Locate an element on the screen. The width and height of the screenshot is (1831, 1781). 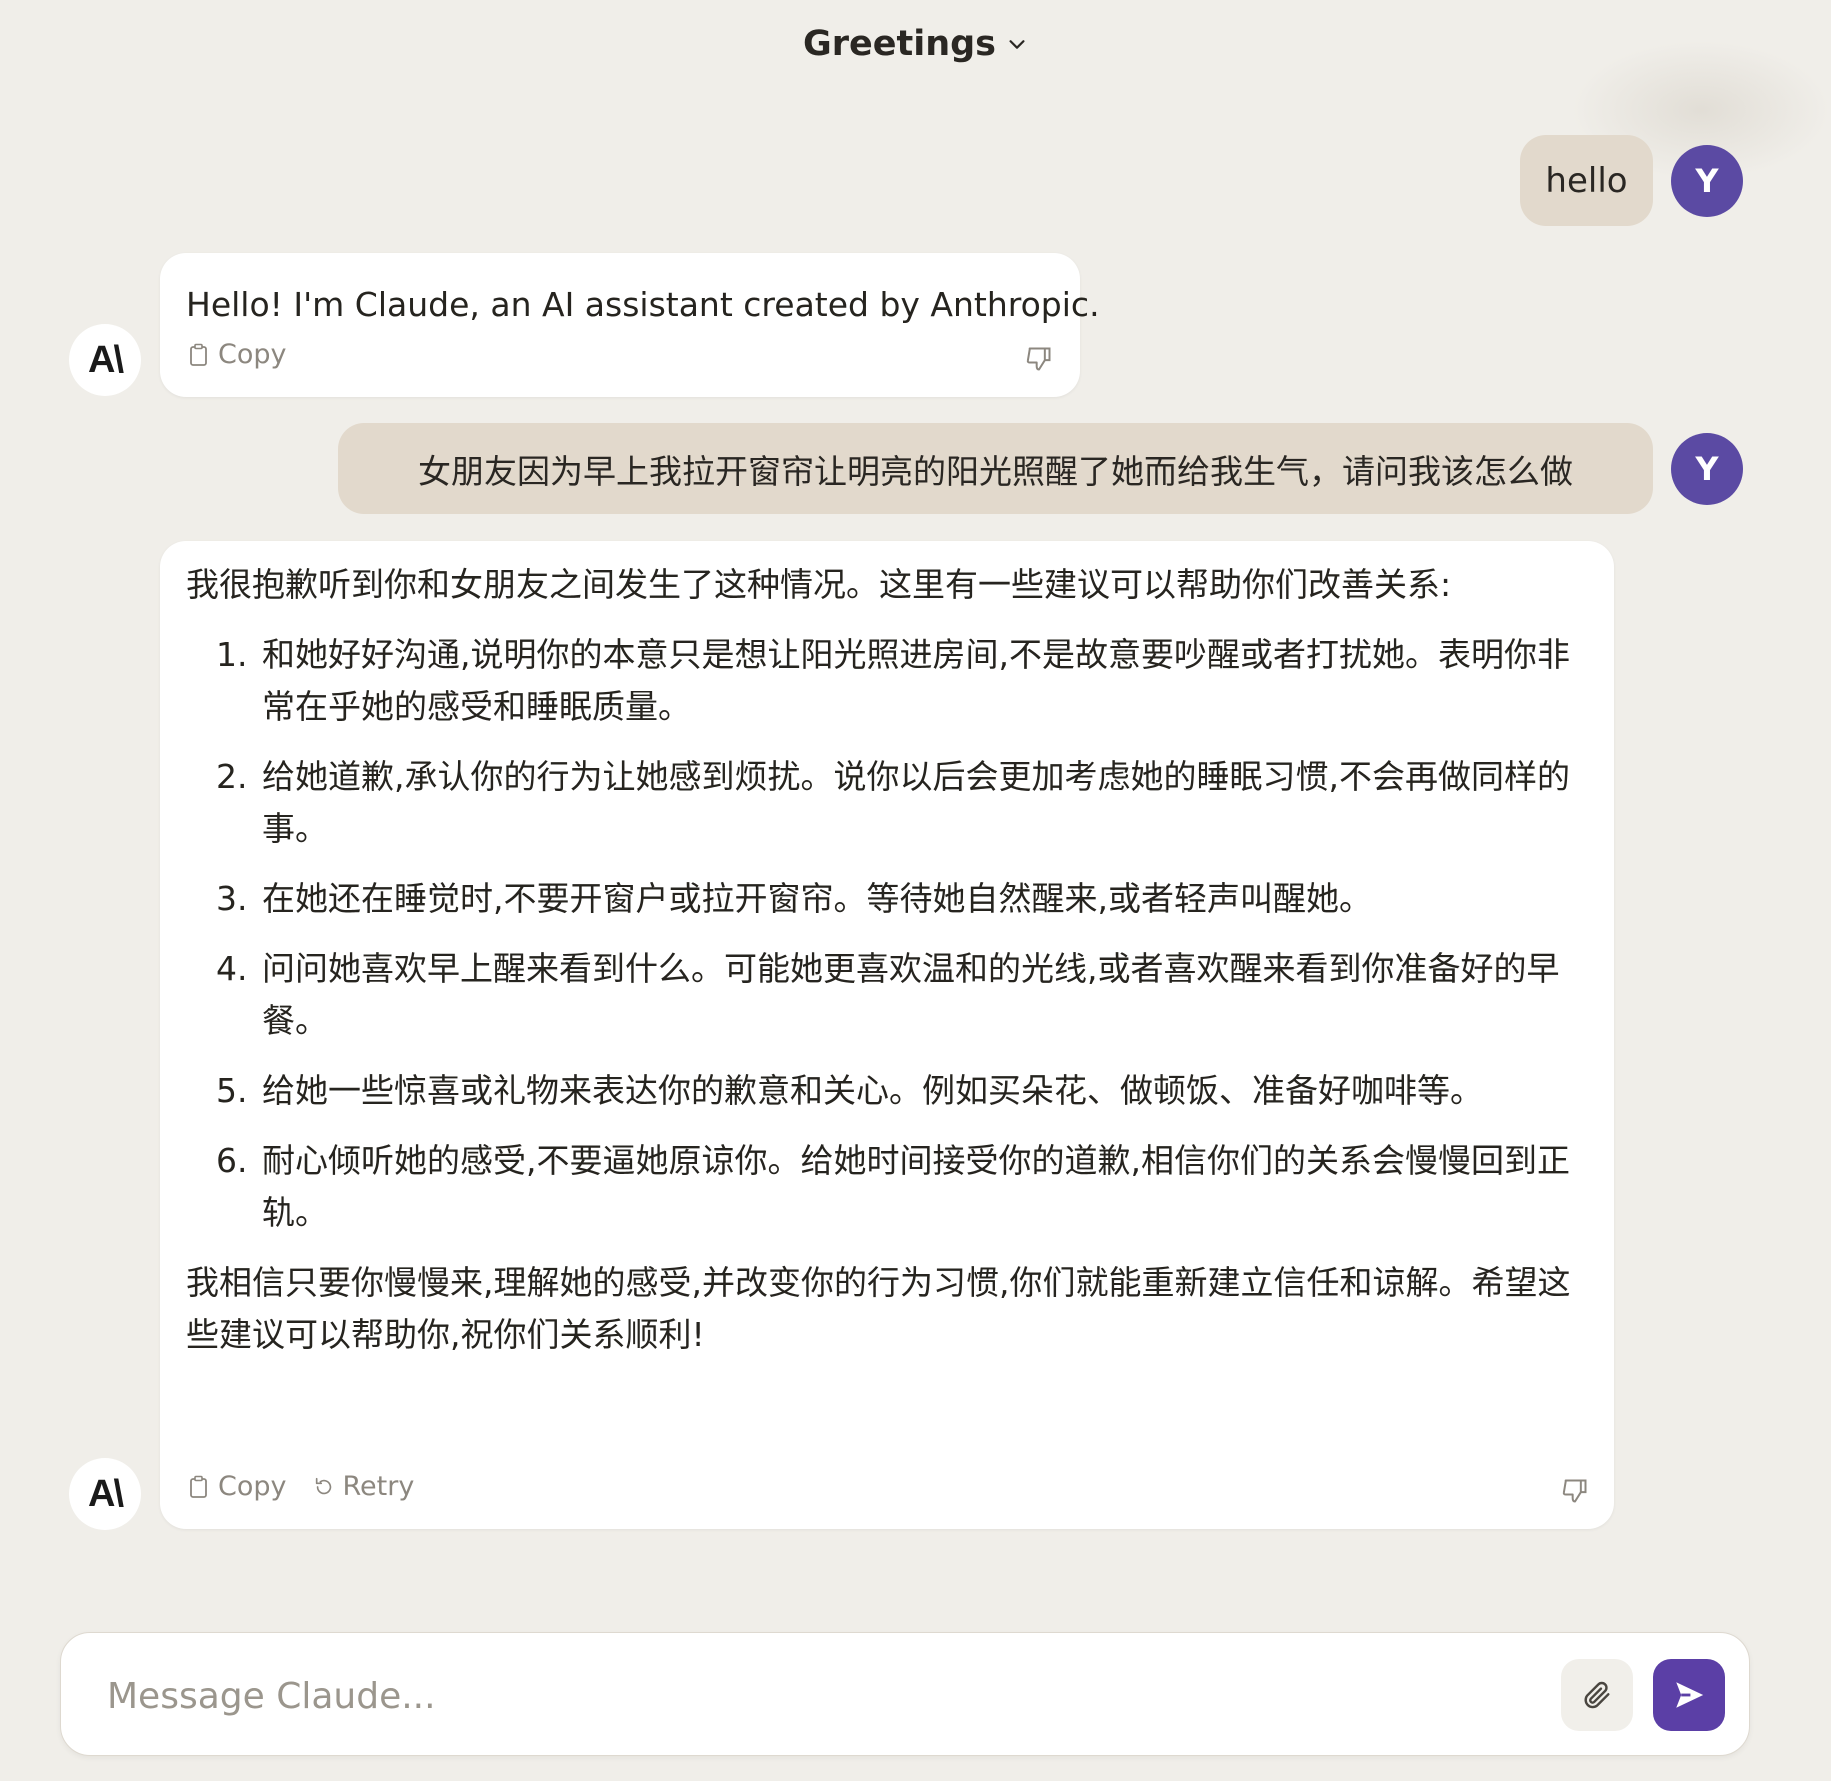
message-actions: Copy Retry is located at coordinates (301, 1486).